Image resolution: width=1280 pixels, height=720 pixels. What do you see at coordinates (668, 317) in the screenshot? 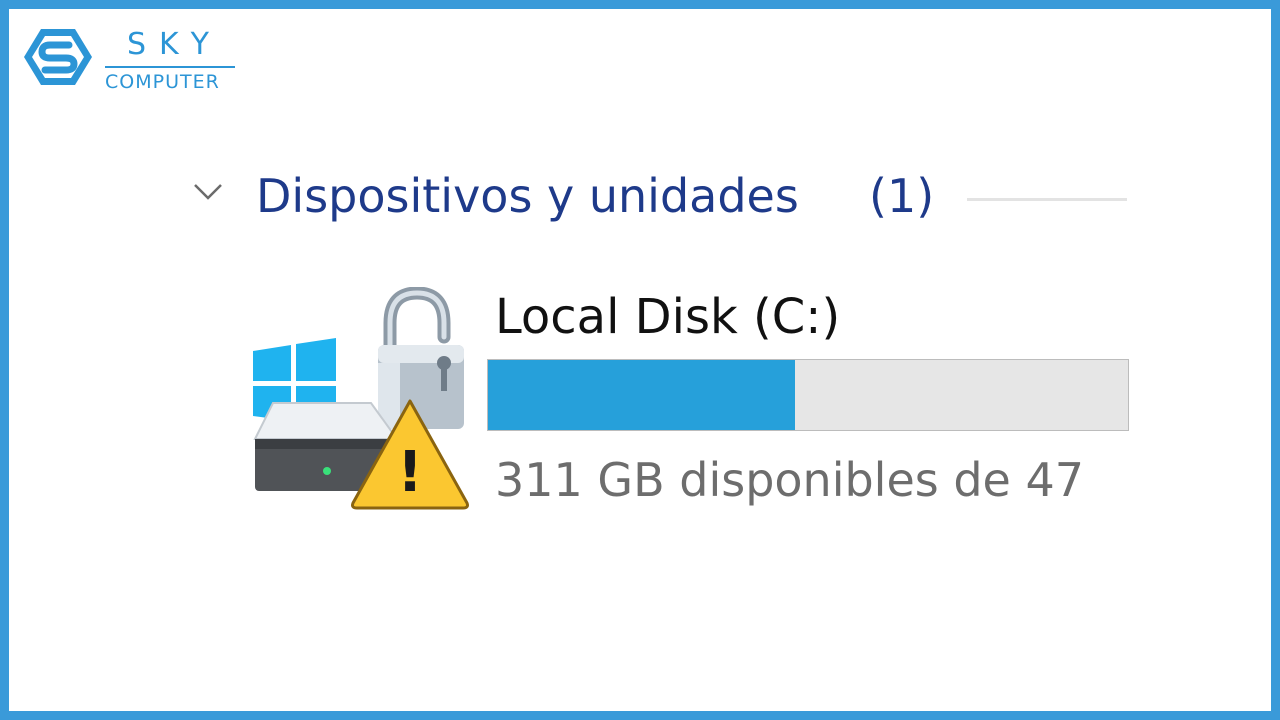
I see `drive-name: Local Disk (C:)` at bounding box center [668, 317].